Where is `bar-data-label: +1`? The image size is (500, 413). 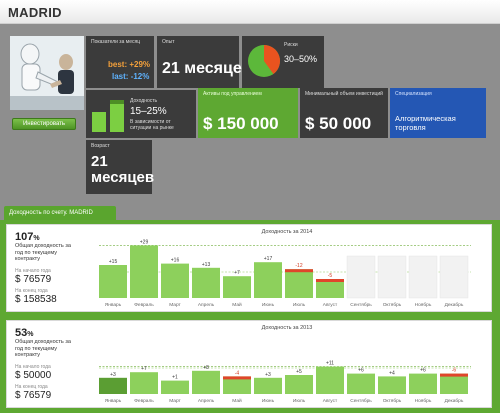 bar-data-label: +1 is located at coordinates (175, 378).